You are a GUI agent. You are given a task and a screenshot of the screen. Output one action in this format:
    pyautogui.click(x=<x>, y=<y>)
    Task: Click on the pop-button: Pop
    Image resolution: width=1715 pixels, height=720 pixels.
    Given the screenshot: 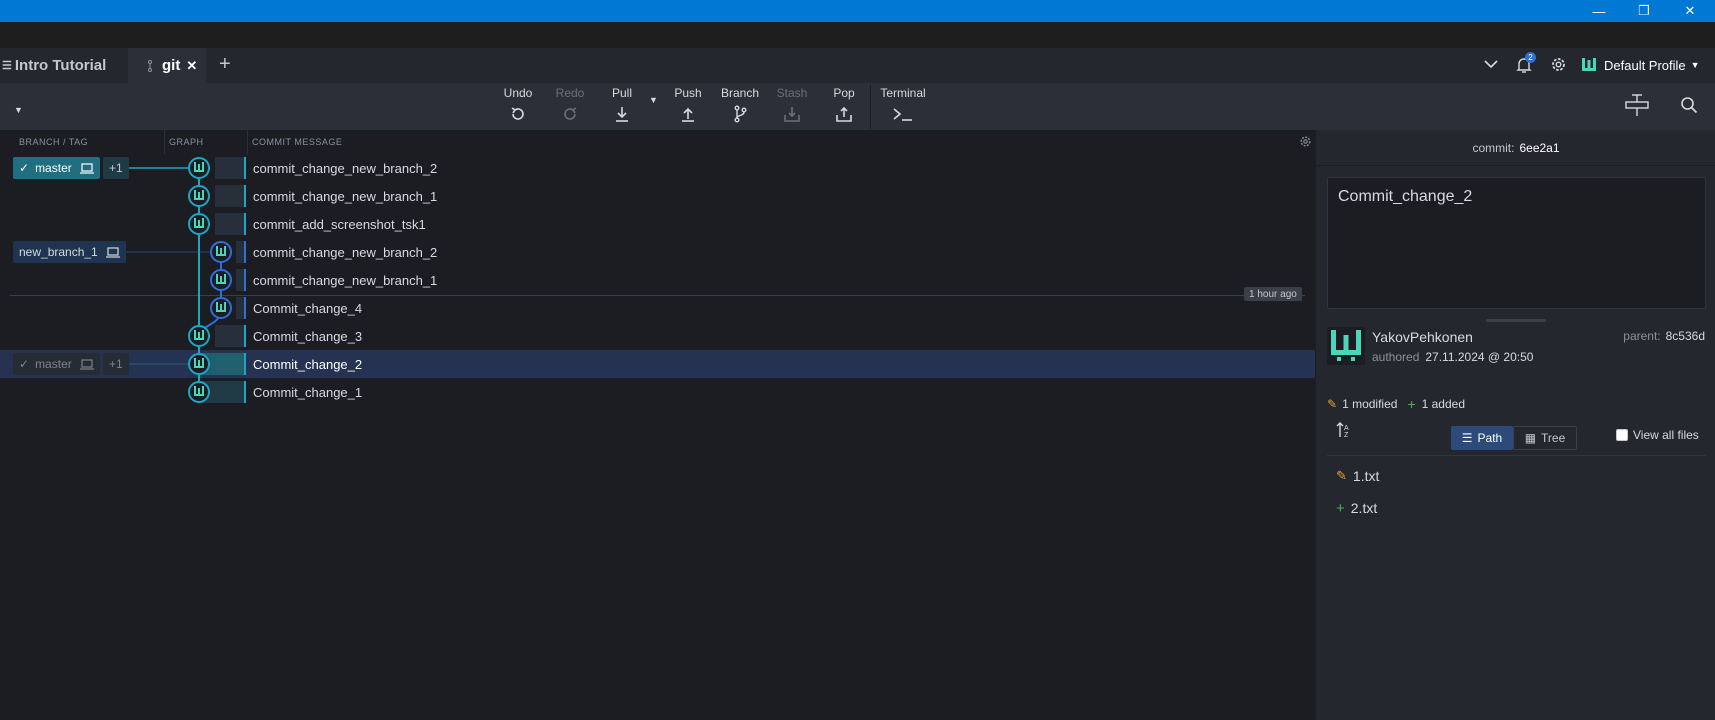 What is the action you would take?
    pyautogui.click(x=844, y=107)
    